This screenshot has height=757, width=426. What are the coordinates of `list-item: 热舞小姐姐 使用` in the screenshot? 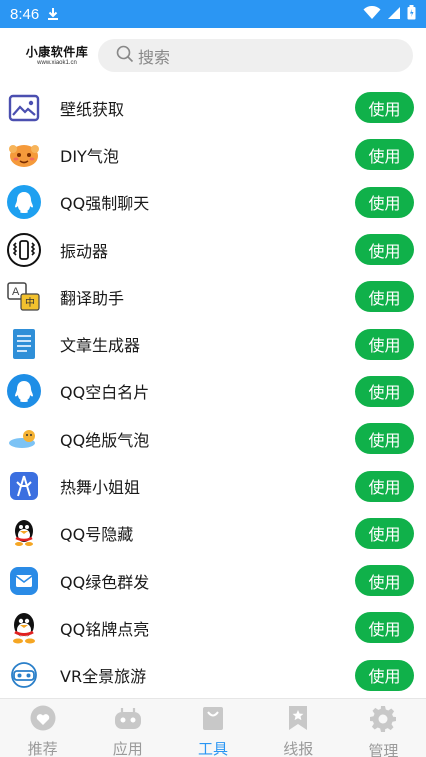 It's located at (213, 485).